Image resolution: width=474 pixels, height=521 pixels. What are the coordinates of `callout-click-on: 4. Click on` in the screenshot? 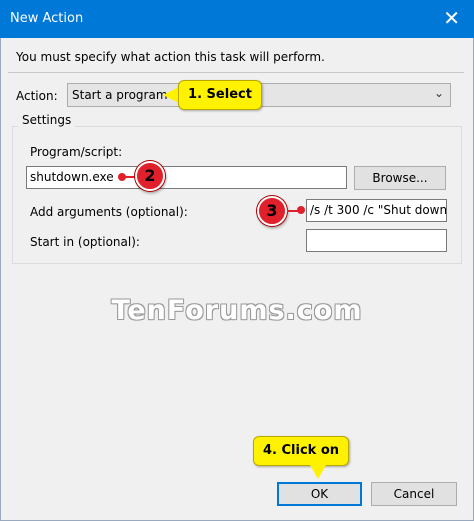 It's located at (301, 451).